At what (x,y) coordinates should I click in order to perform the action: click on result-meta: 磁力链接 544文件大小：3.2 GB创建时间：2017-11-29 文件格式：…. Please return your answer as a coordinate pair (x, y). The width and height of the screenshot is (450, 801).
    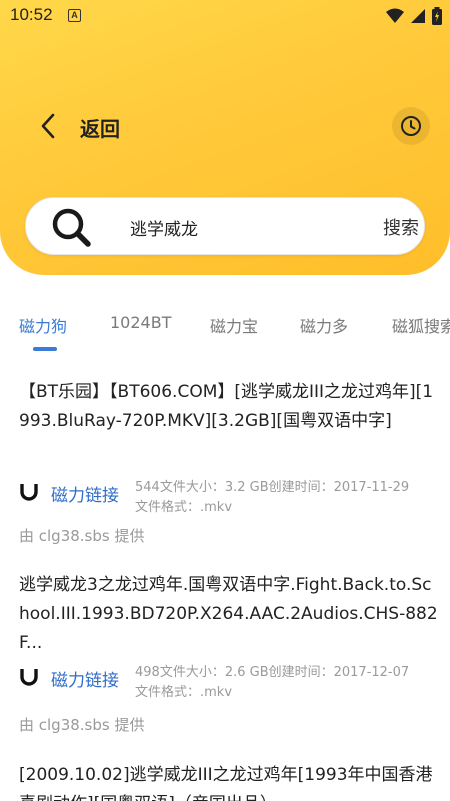
    Looking at the image, I should click on (229, 498).